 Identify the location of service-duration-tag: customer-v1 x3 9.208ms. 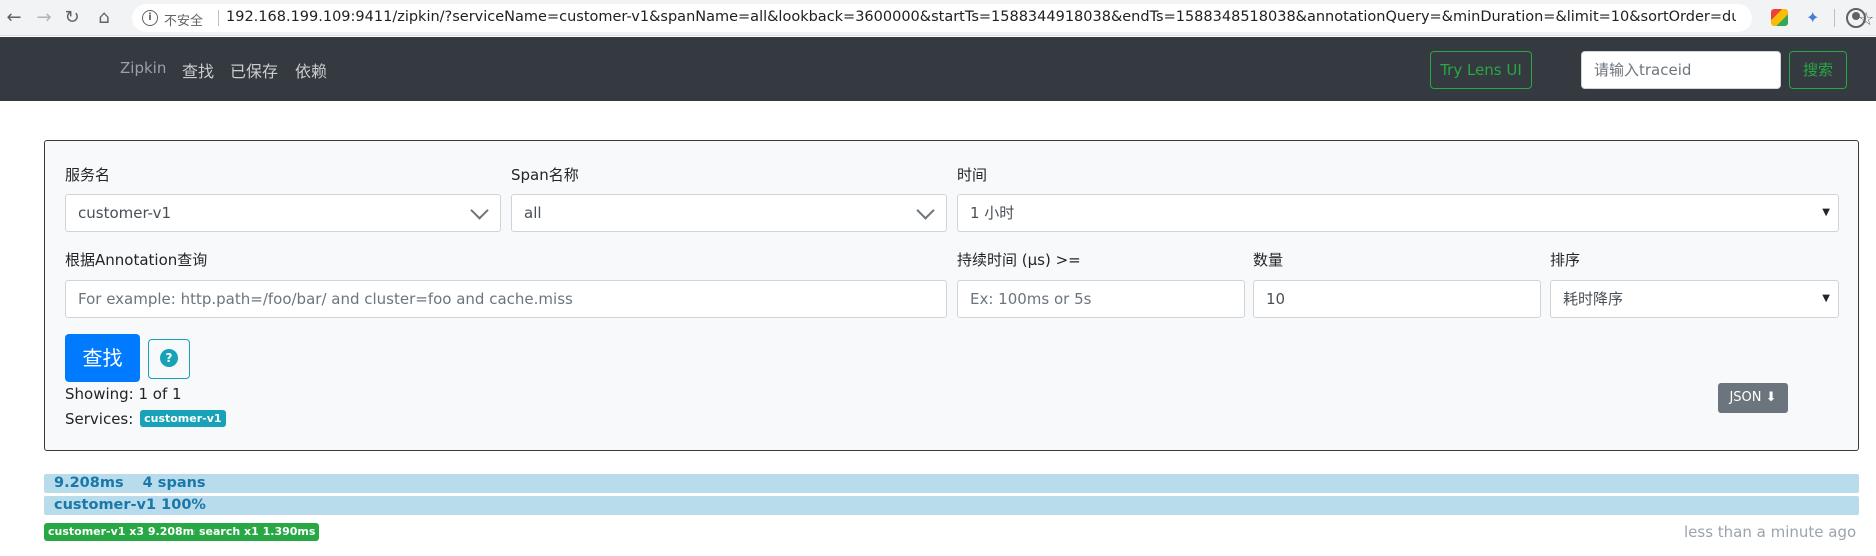
(124, 532).